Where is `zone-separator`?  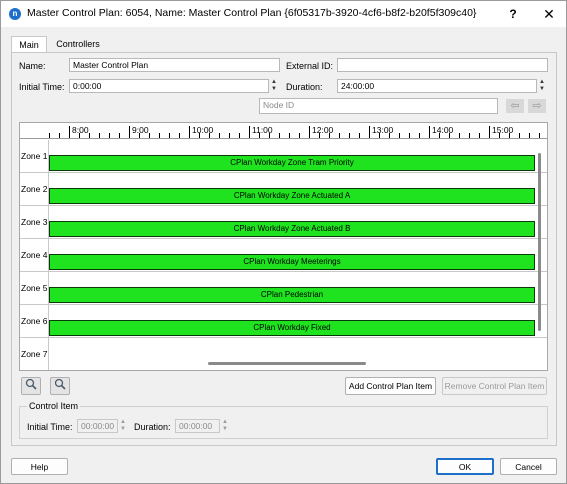 zone-separator is located at coordinates (48, 354).